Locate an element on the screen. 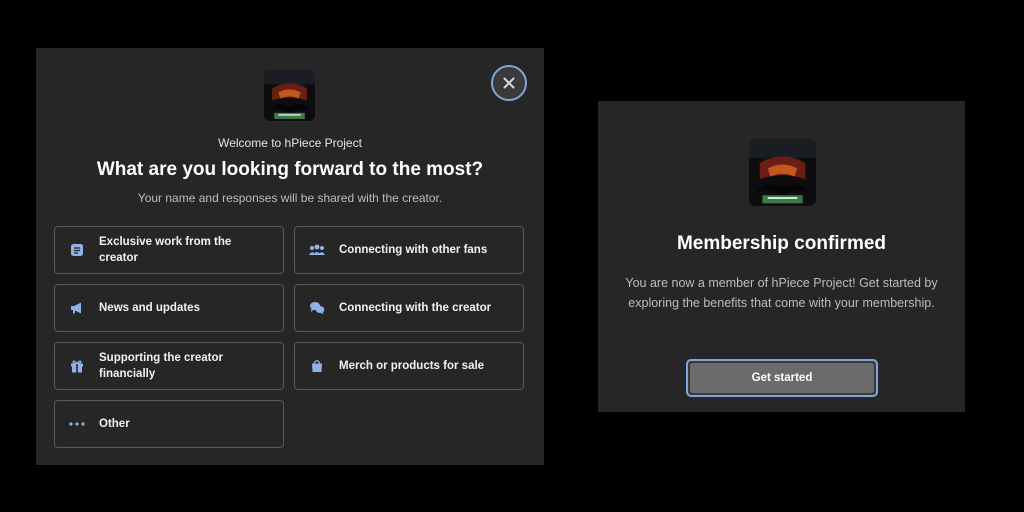  option-label: Connecting with the creator is located at coordinates (415, 308).